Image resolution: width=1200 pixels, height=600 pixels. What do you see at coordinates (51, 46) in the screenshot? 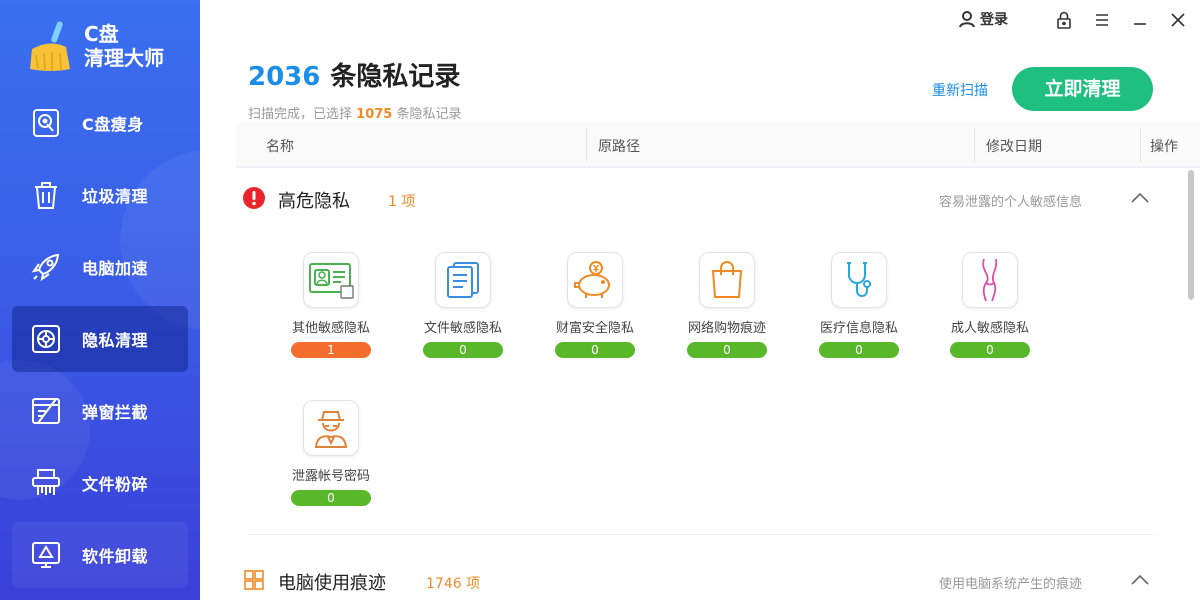
I see `broom-logo-icon` at bounding box center [51, 46].